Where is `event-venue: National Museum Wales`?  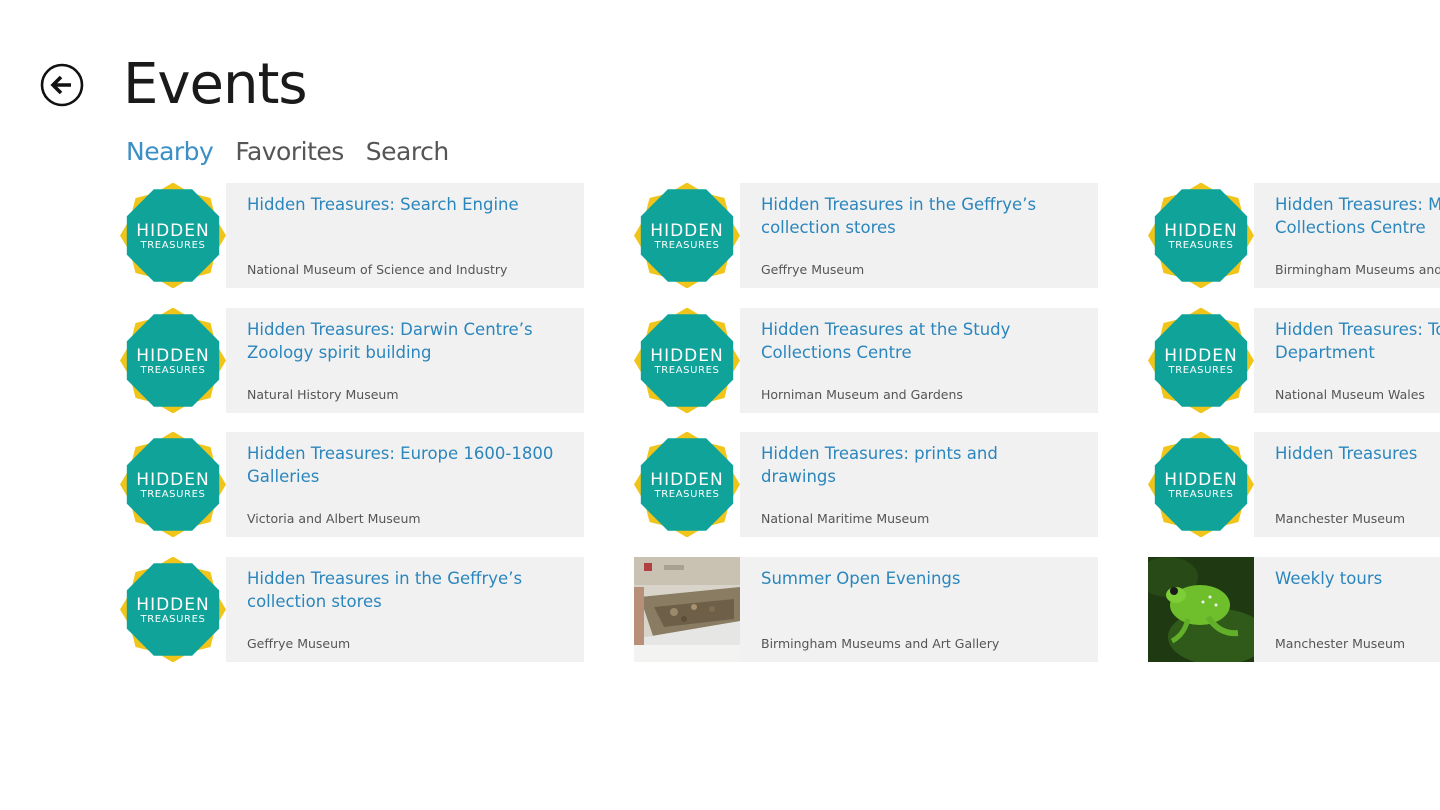
event-venue: National Museum Wales is located at coordinates (1350, 394).